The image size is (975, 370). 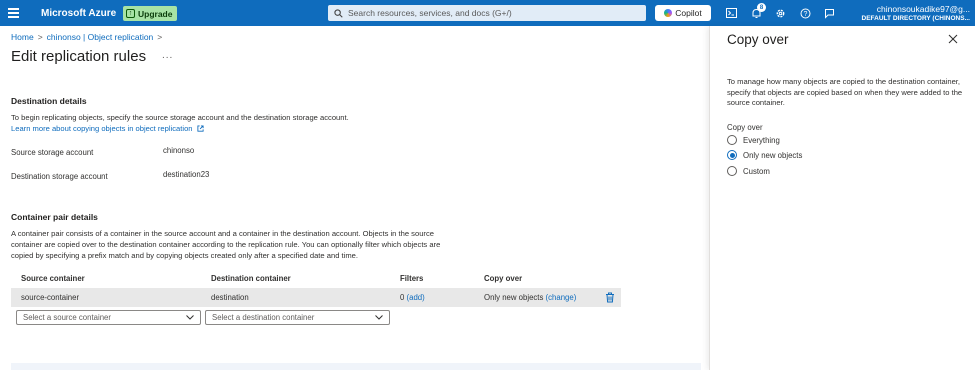 What do you see at coordinates (758, 39) in the screenshot?
I see `panel-title: Copy over` at bounding box center [758, 39].